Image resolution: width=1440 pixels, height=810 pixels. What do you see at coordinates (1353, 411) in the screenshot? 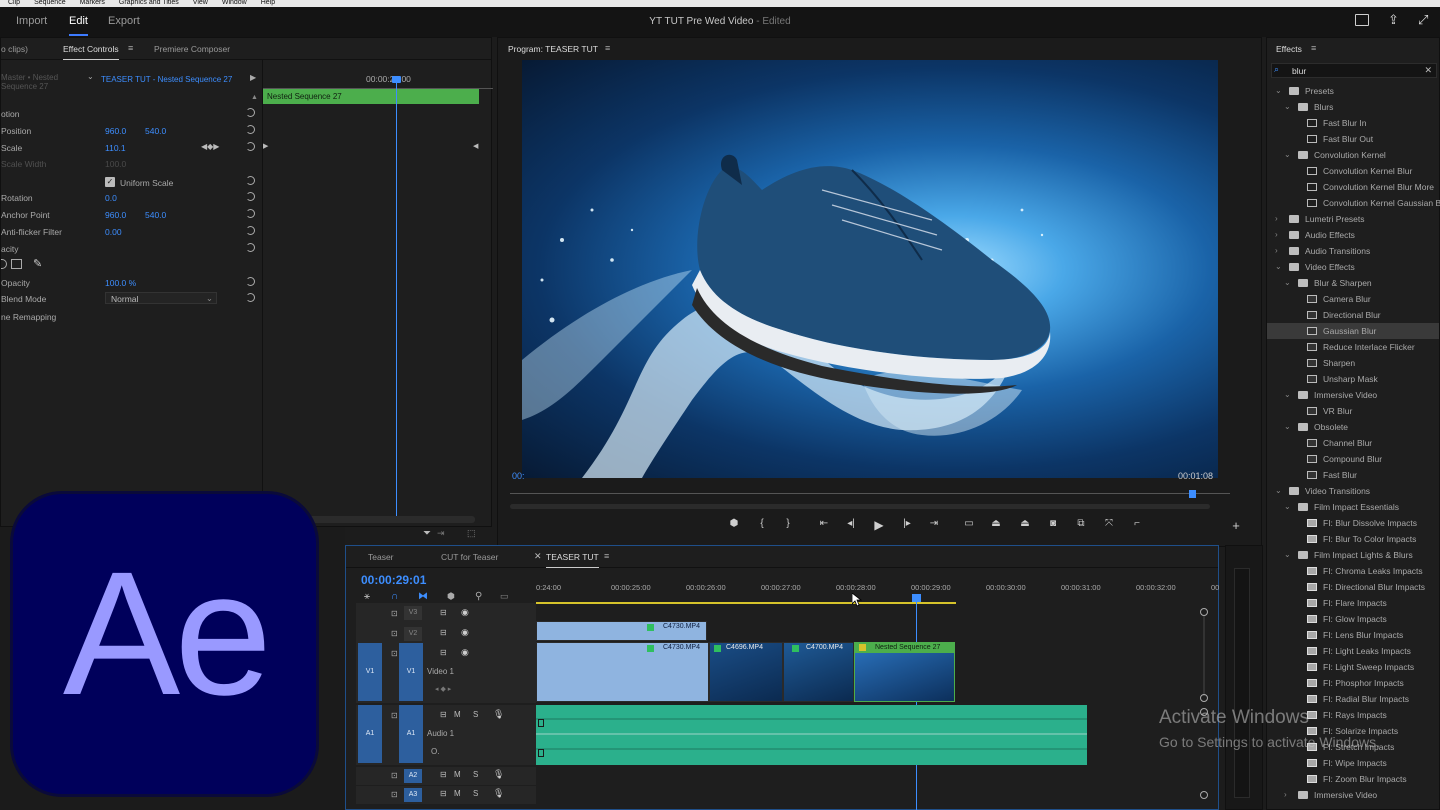
I see `effects-tree-item: VR Blur` at bounding box center [1353, 411].